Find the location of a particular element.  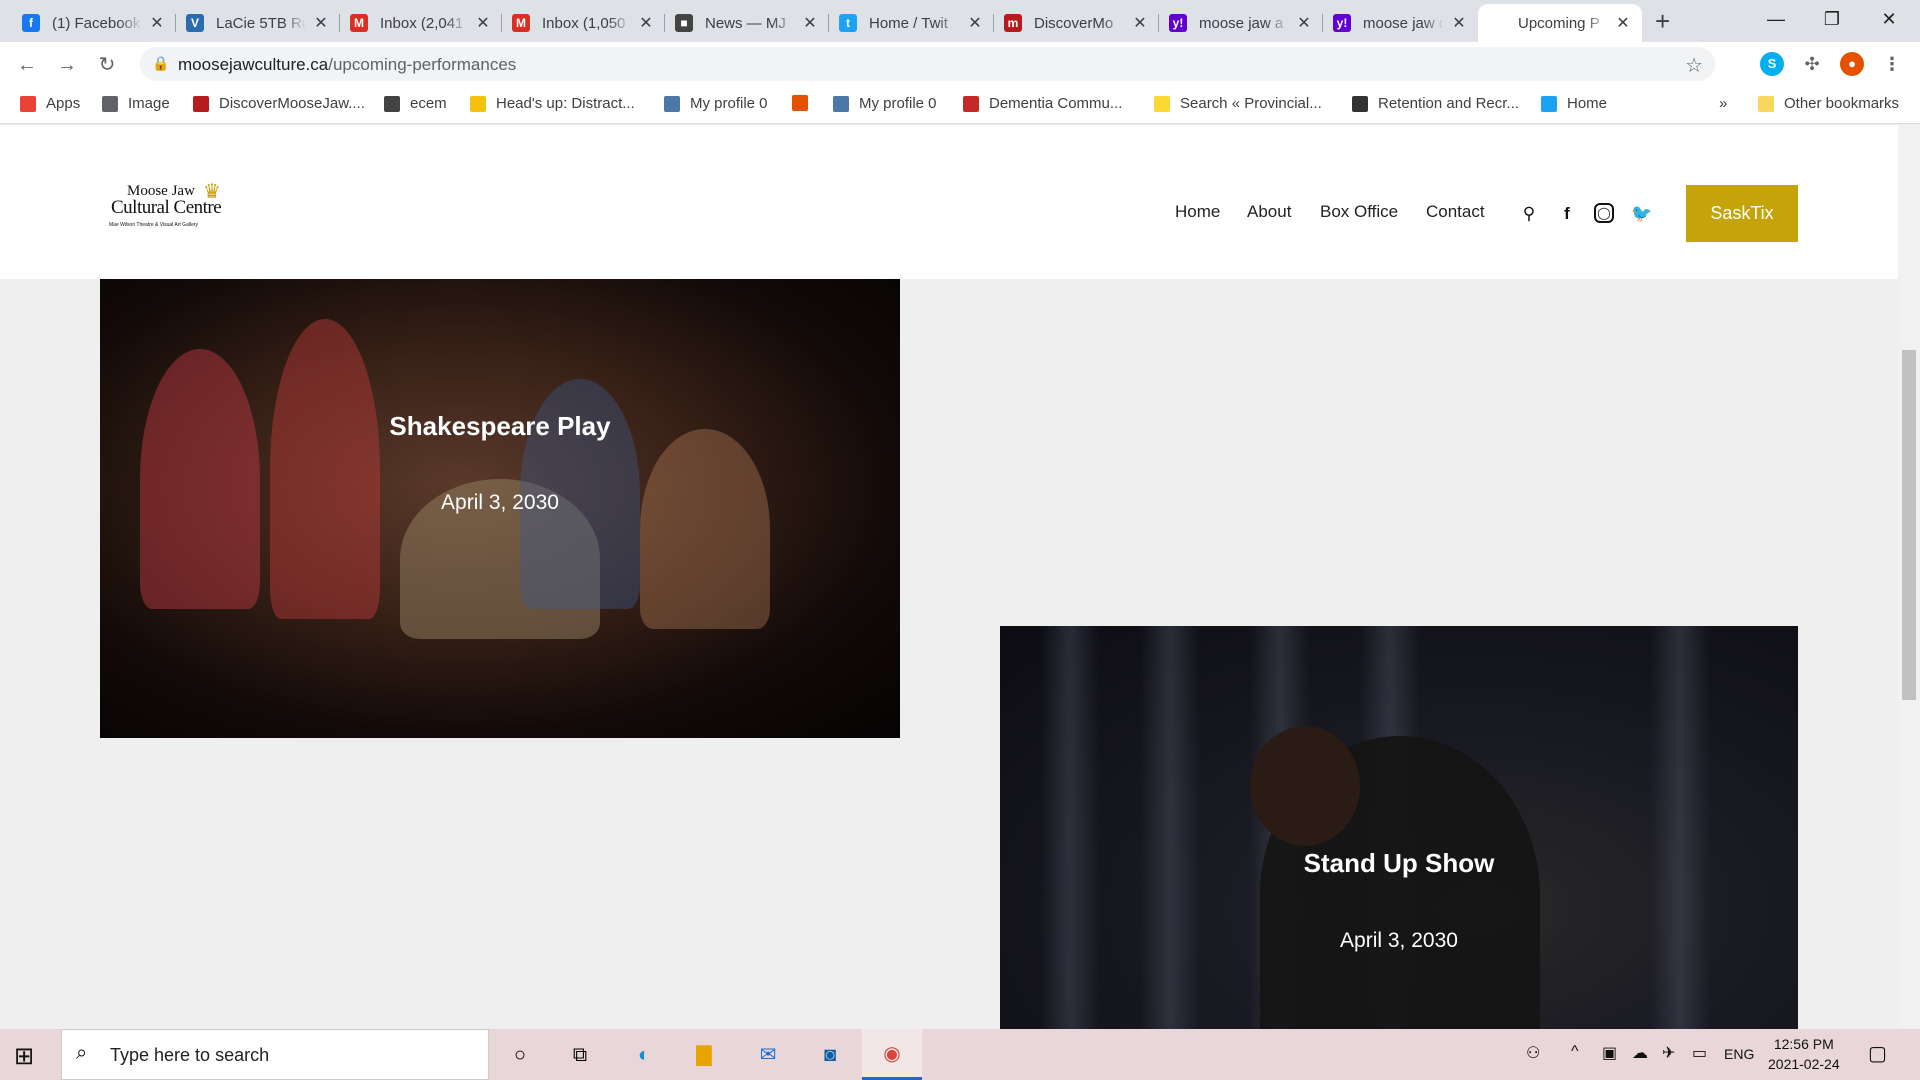

bookmark-label: ecem is located at coordinates (428, 103).